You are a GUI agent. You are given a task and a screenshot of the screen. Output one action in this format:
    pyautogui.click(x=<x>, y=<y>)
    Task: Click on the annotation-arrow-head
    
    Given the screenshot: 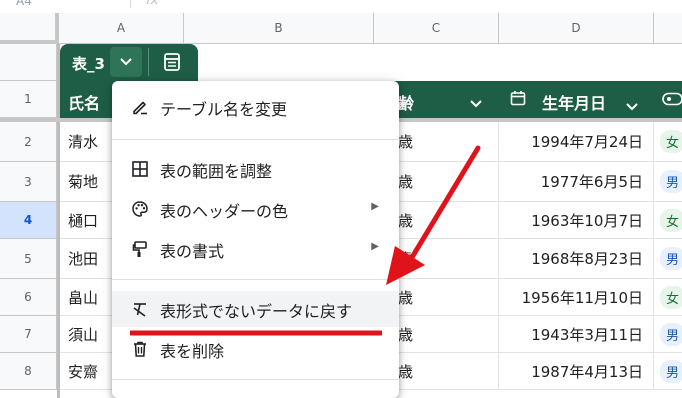 What is the action you would take?
    pyautogui.click(x=405, y=265)
    